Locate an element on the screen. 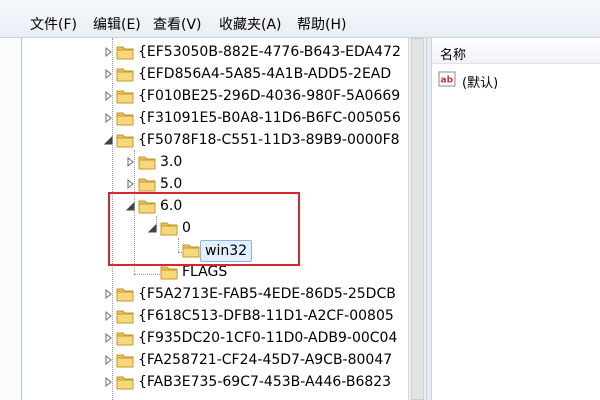 Image resolution: width=600 pixels, height=400 pixels. tree-node-label: 0 is located at coordinates (186, 228).